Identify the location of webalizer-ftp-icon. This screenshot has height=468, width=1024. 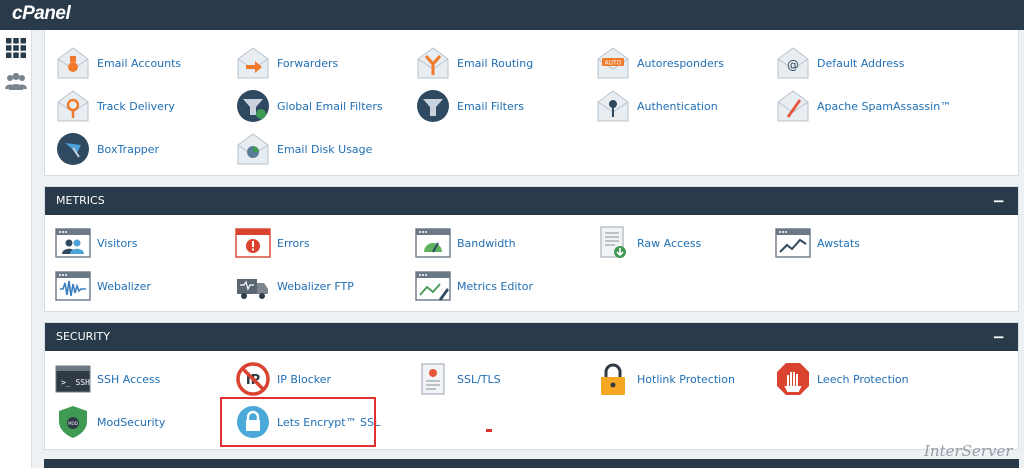
(252, 289).